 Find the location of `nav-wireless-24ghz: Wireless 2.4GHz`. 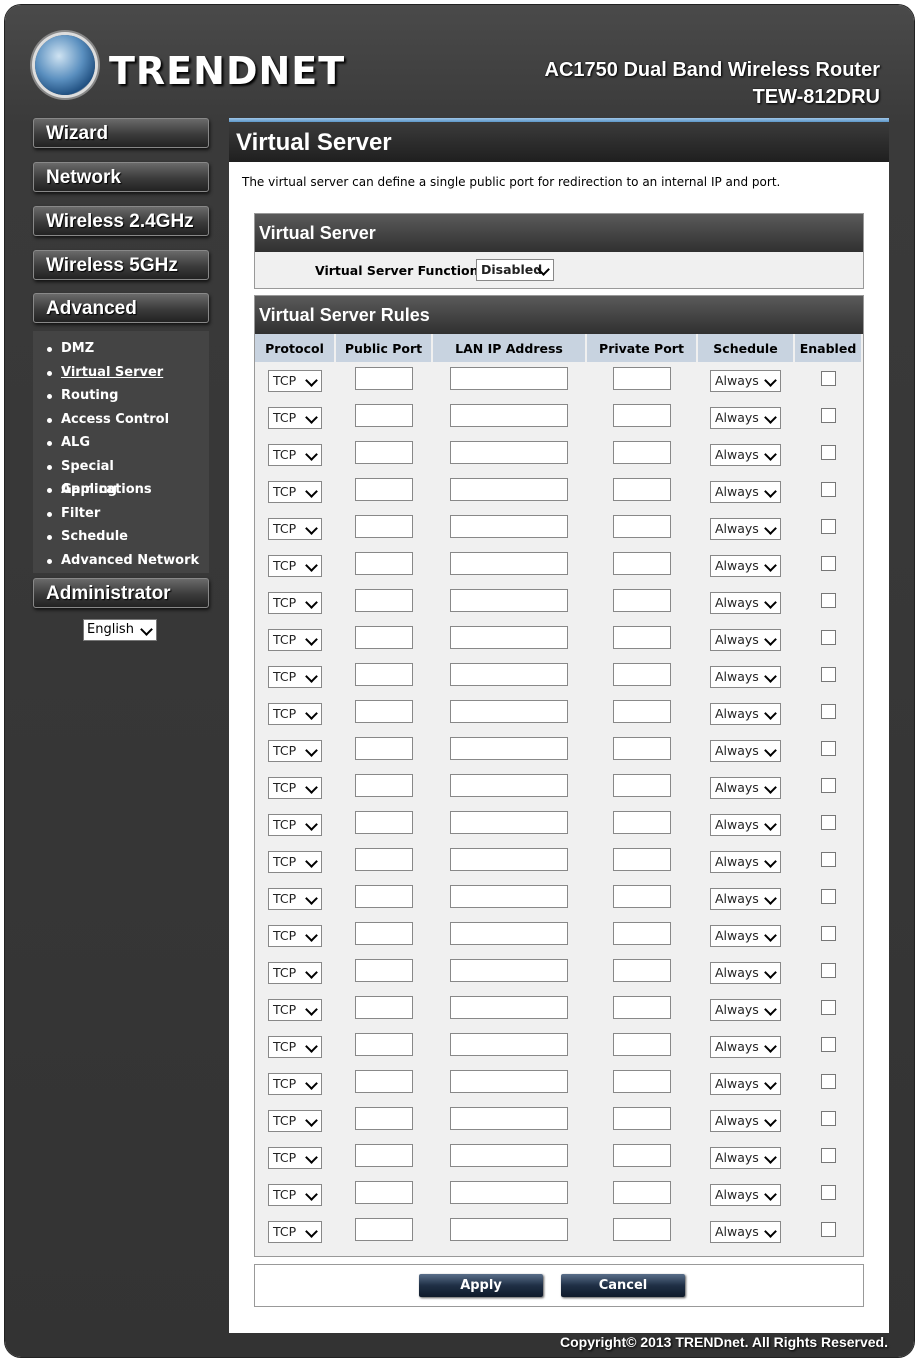

nav-wireless-24ghz: Wireless 2.4GHz is located at coordinates (121, 221).